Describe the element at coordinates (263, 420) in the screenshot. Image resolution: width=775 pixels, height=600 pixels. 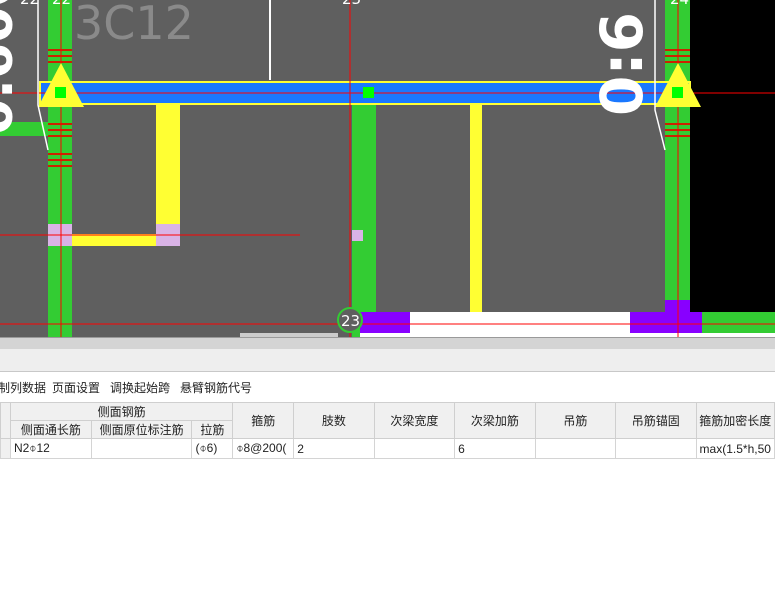
I see `col-header-stirrup: 箍筋` at that location.